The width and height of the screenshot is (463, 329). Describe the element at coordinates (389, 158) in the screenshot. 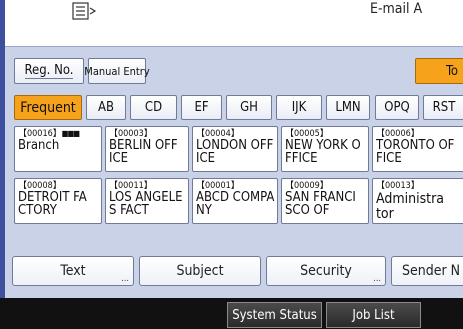

I see `destination-name-line2: FICE` at that location.